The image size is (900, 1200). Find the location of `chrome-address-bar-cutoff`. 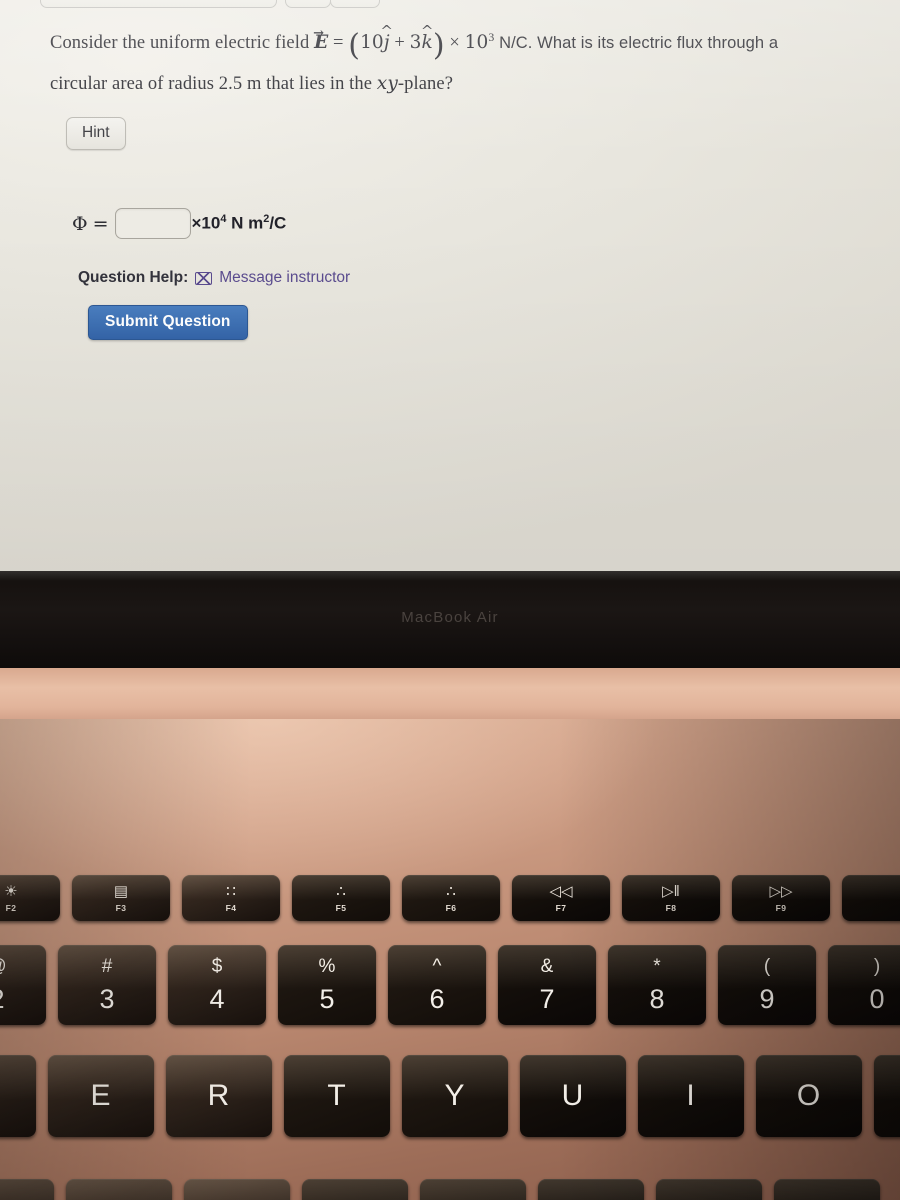

chrome-address-bar-cutoff is located at coordinates (158, 4).